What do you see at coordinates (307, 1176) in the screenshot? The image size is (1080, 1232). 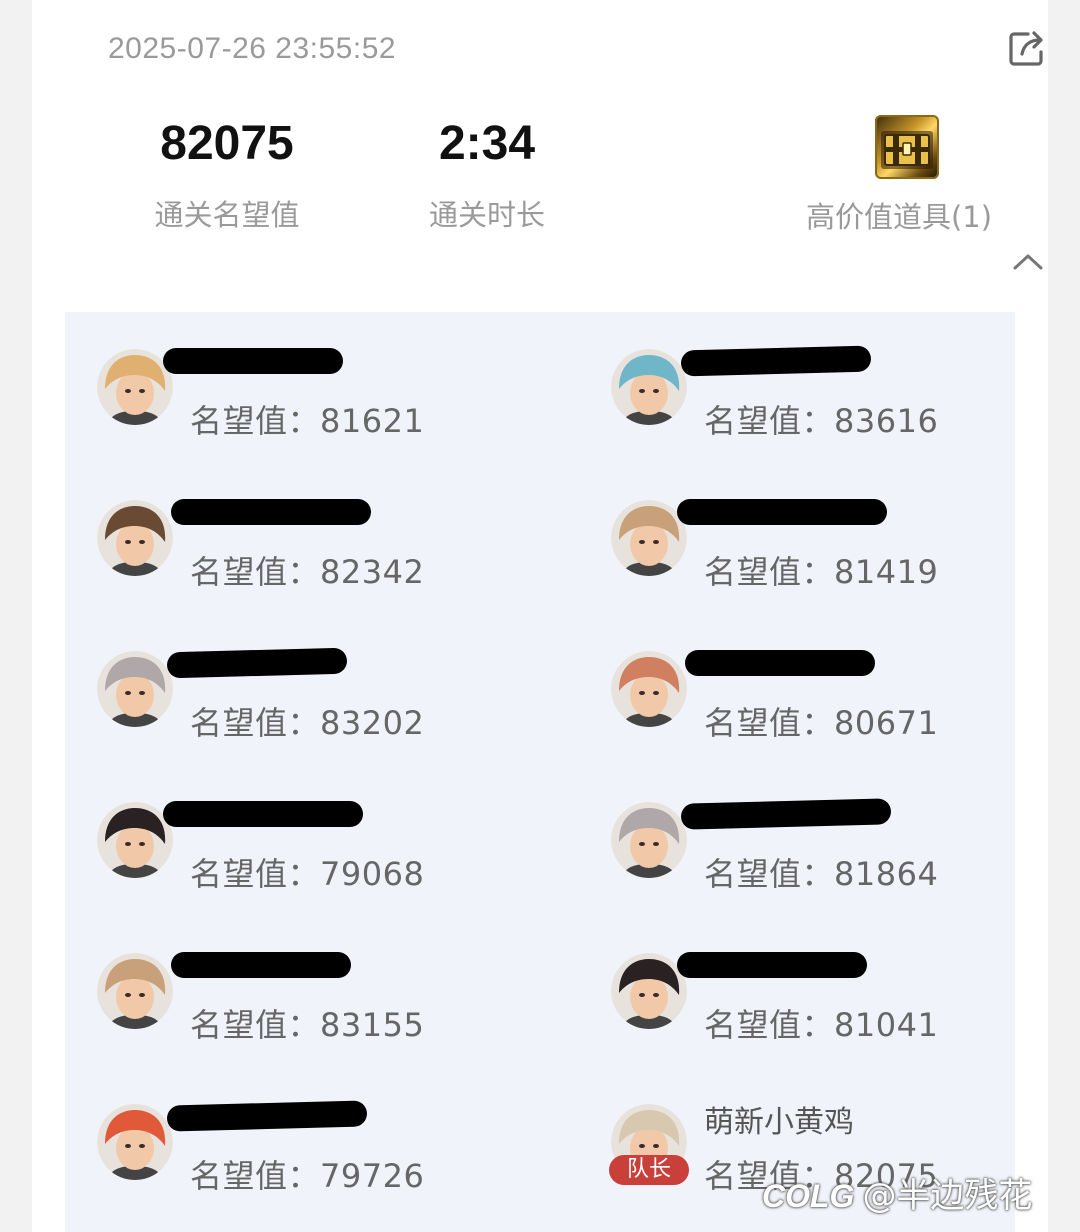 I see `member-fame: 名望值：79726` at bounding box center [307, 1176].